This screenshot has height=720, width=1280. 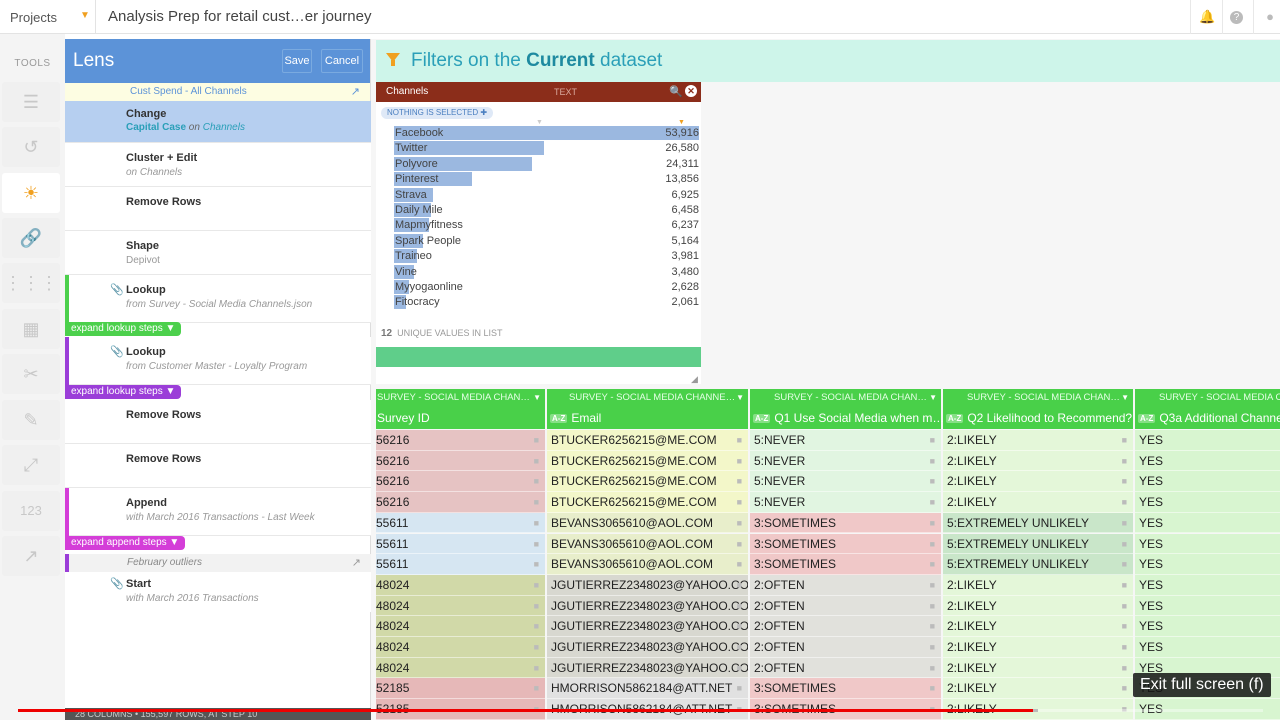 What do you see at coordinates (125, 543) in the screenshot?
I see `expand-append-steps-button: expand append steps ▼` at bounding box center [125, 543].